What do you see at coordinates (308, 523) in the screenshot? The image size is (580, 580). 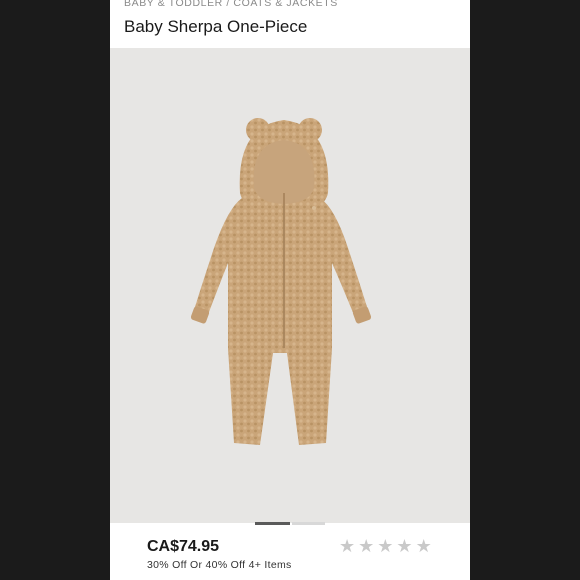 I see `carousel-dot` at bounding box center [308, 523].